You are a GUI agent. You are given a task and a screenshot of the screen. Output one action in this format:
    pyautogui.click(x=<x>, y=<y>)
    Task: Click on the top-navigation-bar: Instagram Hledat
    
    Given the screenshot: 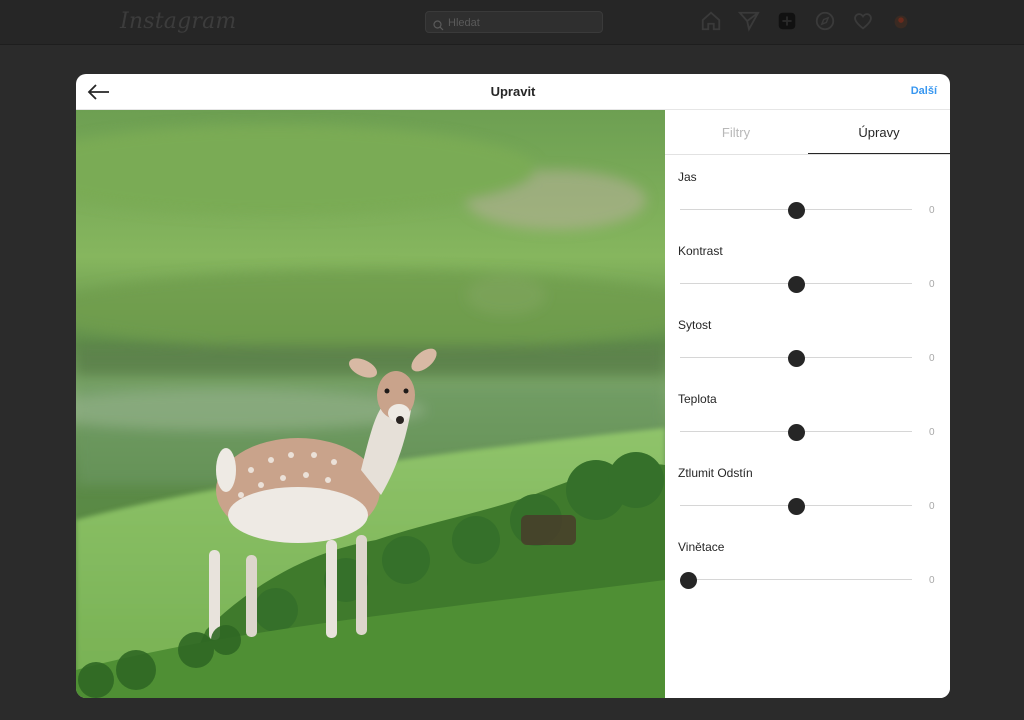 What is the action you would take?
    pyautogui.click(x=512, y=22)
    